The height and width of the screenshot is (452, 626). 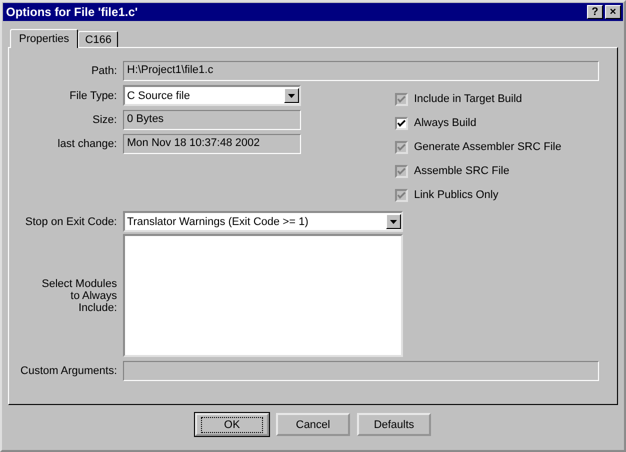 What do you see at coordinates (595, 12) in the screenshot?
I see `help-button: ?` at bounding box center [595, 12].